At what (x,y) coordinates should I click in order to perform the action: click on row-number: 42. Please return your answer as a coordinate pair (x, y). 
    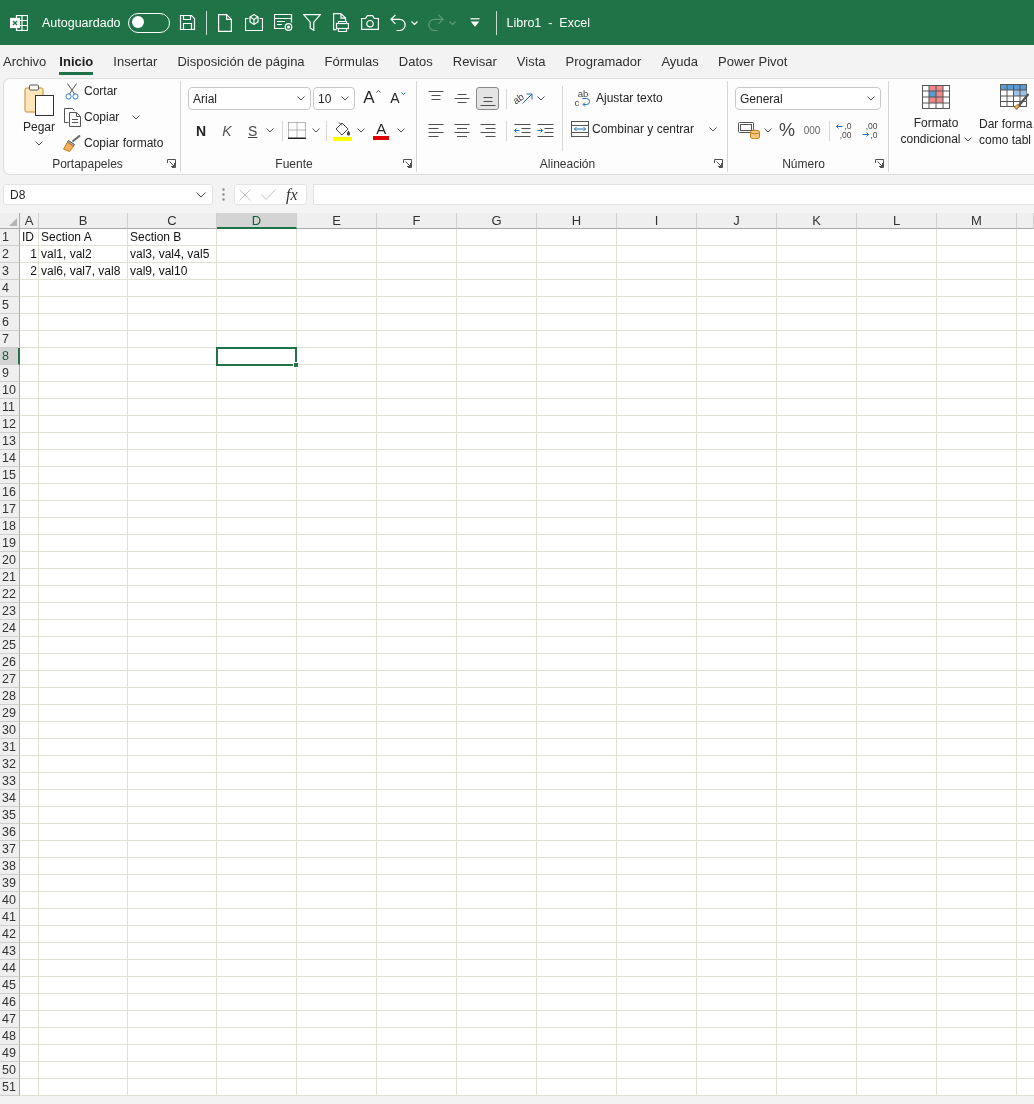
    Looking at the image, I should click on (10, 934).